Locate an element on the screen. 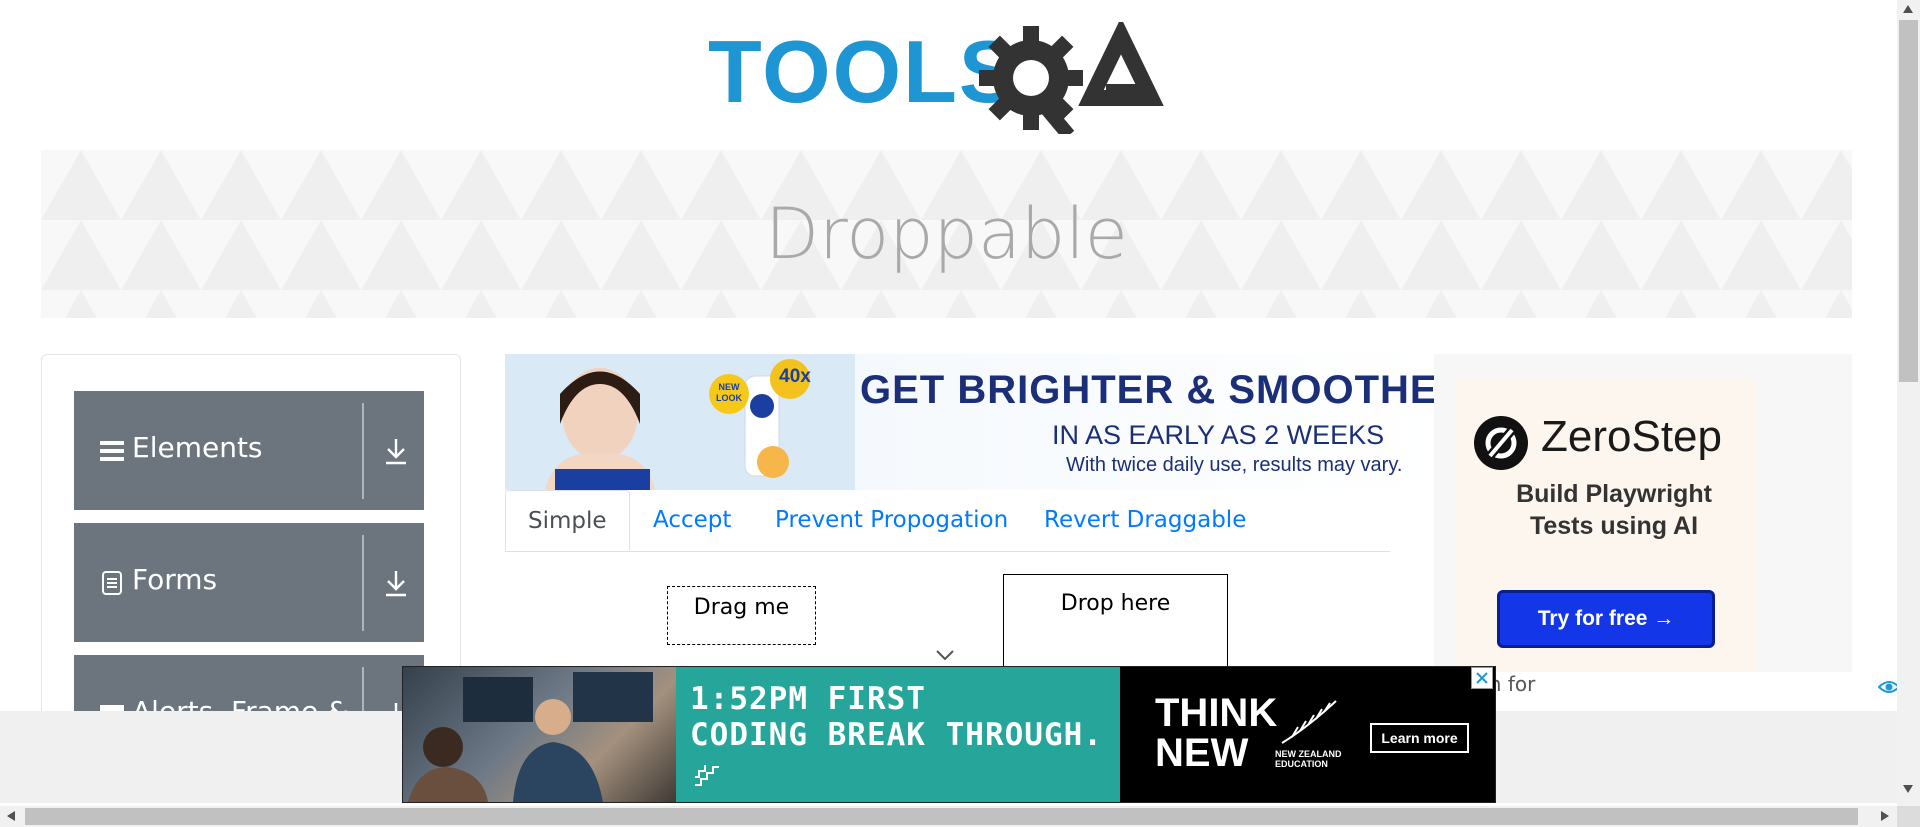  ad-subline: IN AS EARLY AS 2 WEEKS is located at coordinates (1218, 435).